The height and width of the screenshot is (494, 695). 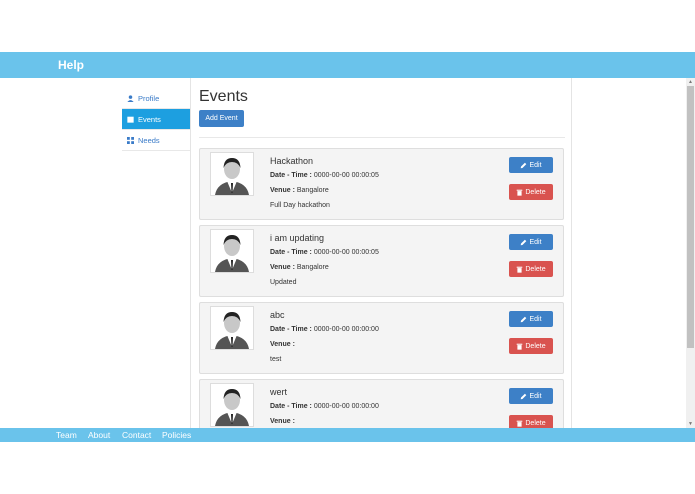 What do you see at coordinates (382, 137) in the screenshot?
I see `divider` at bounding box center [382, 137].